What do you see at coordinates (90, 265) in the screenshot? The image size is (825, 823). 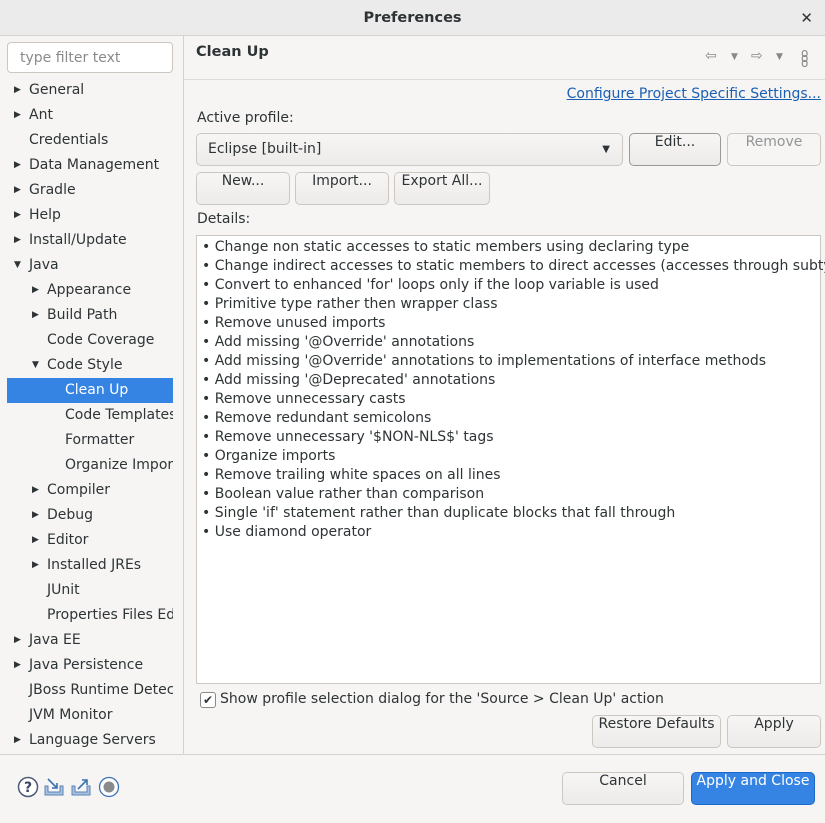 I see `tree-item: ▼ Java` at bounding box center [90, 265].